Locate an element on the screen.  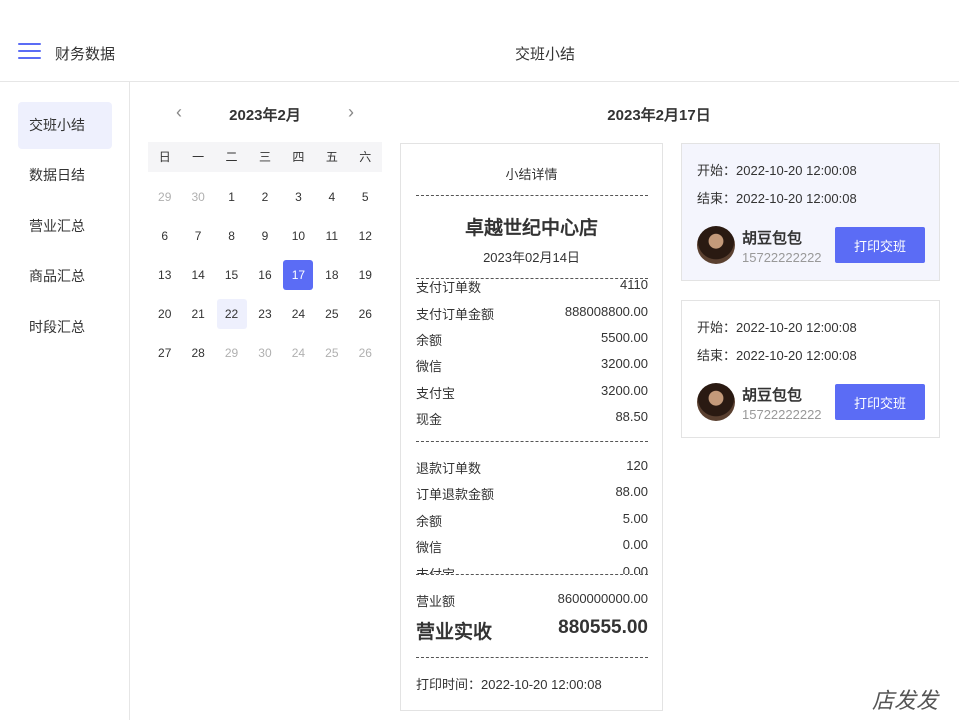
chevron-right-icon: › is located at coordinates (351, 112).